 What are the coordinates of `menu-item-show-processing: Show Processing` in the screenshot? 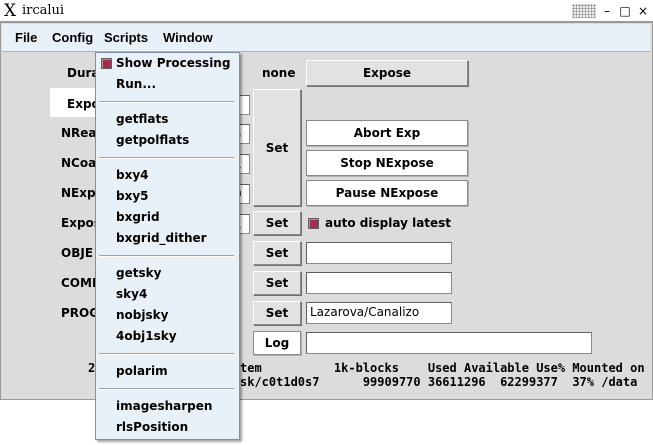 It's located at (173, 63).